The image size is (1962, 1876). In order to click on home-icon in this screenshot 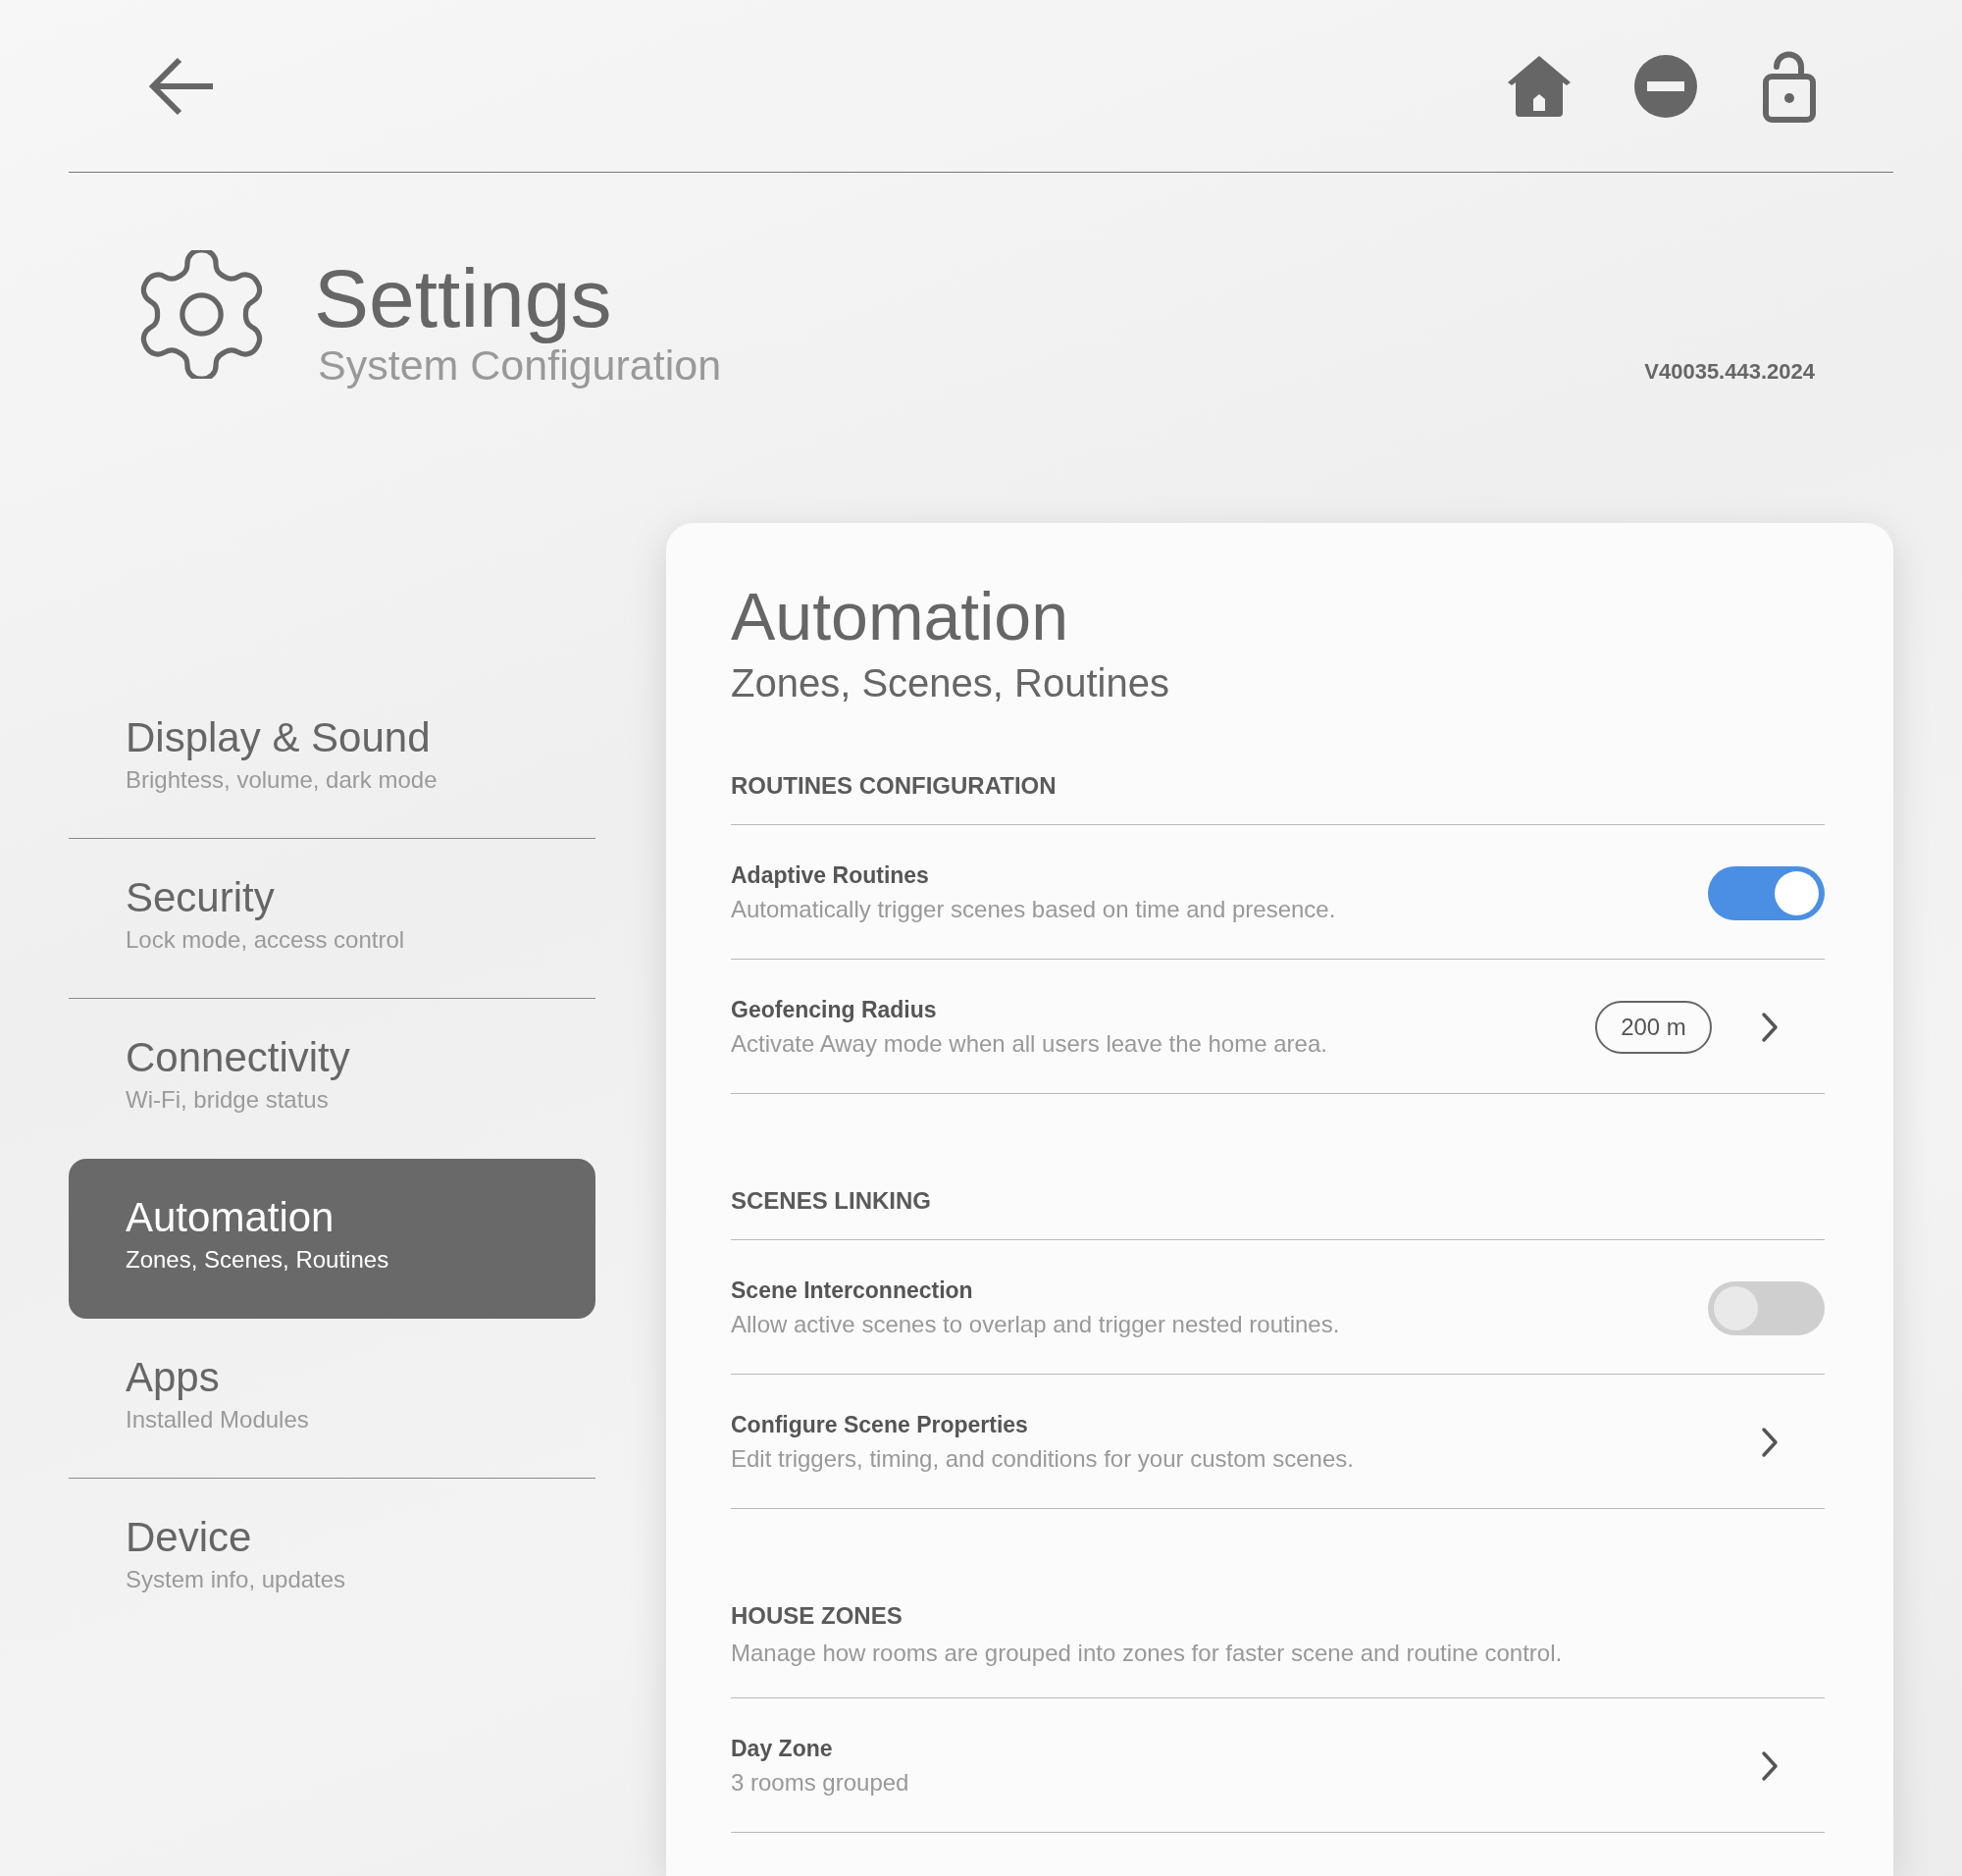, I will do `click(1539, 86)`.